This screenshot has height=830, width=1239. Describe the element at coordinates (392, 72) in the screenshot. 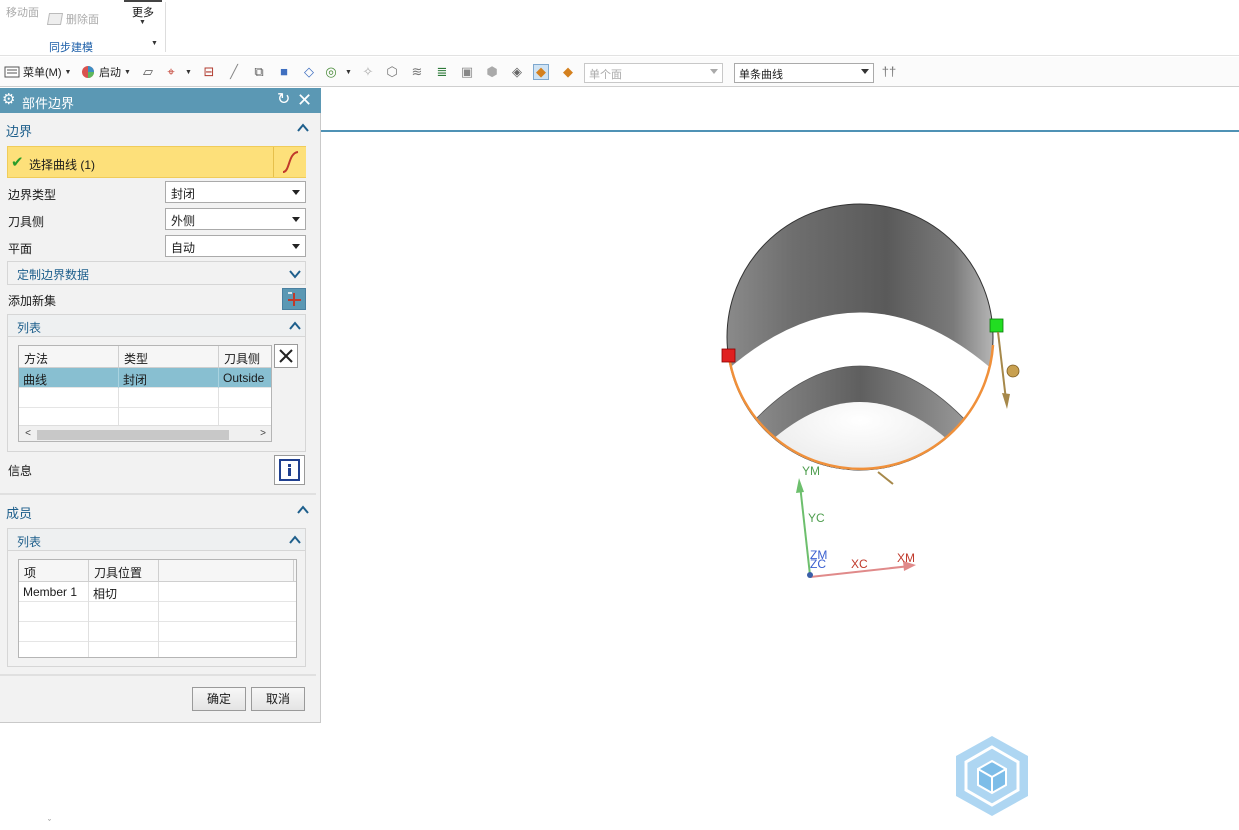

I see `filter-icon: ⬡` at that location.